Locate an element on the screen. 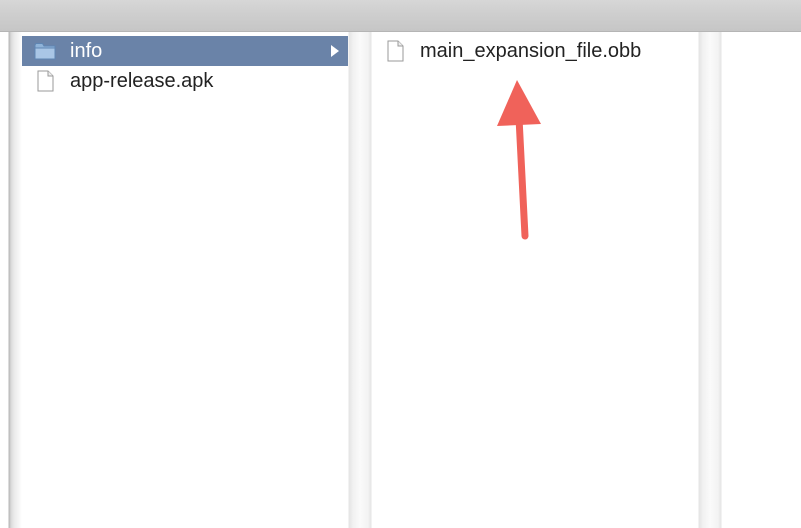 The image size is (801, 528). list-item-label: app-release.apk is located at coordinates (142, 81).